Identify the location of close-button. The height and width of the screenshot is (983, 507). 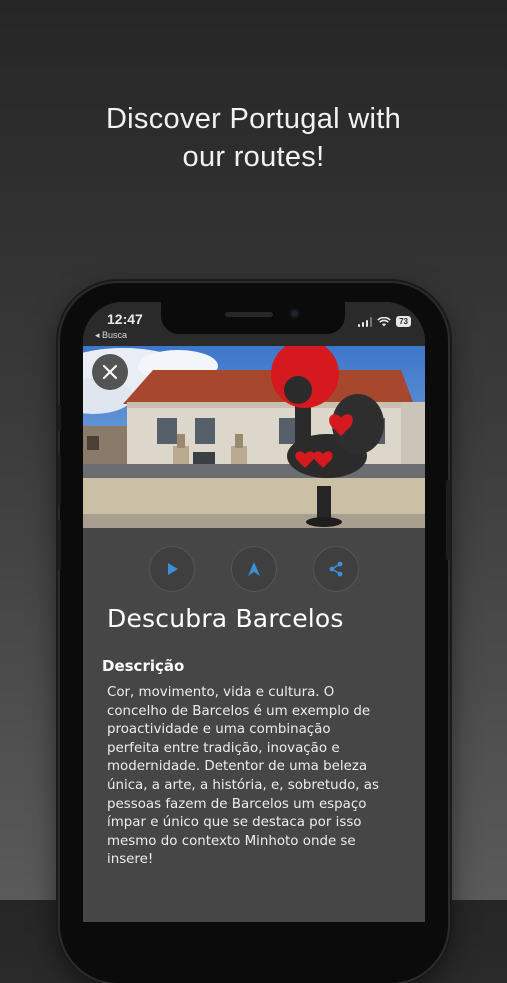
(110, 372).